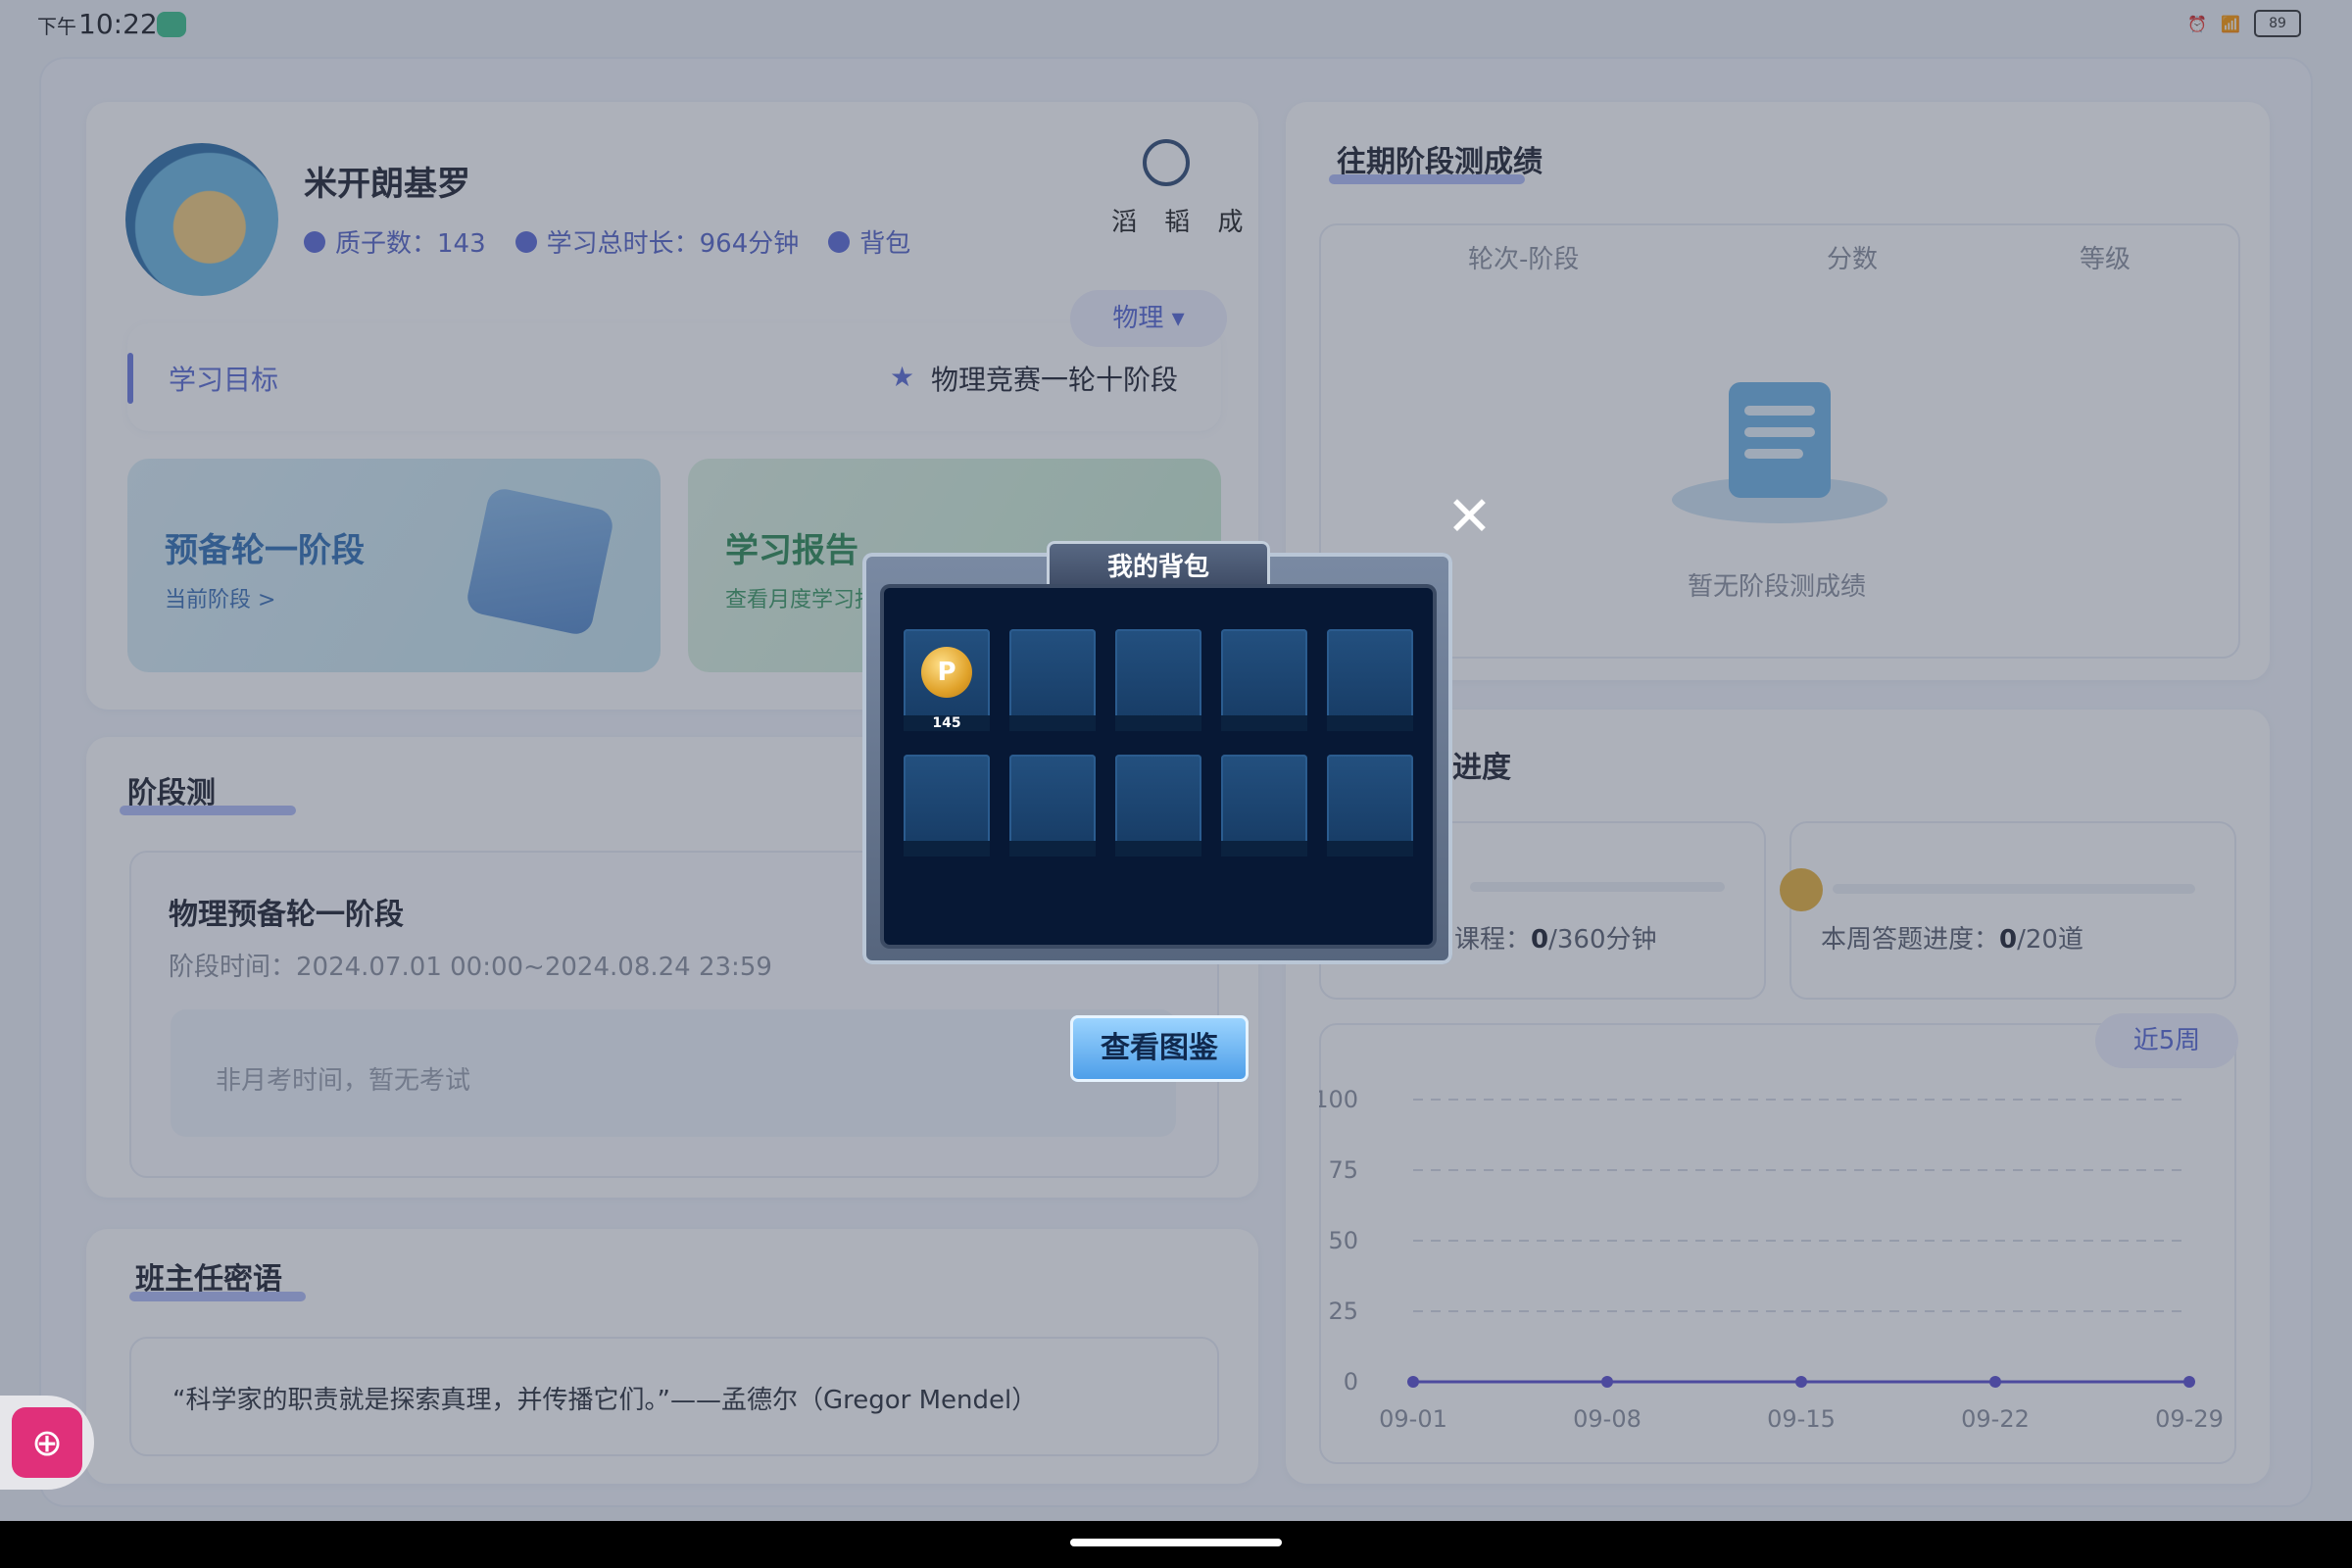 This screenshot has width=2352, height=1568. Describe the element at coordinates (47, 1442) in the screenshot. I see `zoom-in-icon: ⊕` at that location.